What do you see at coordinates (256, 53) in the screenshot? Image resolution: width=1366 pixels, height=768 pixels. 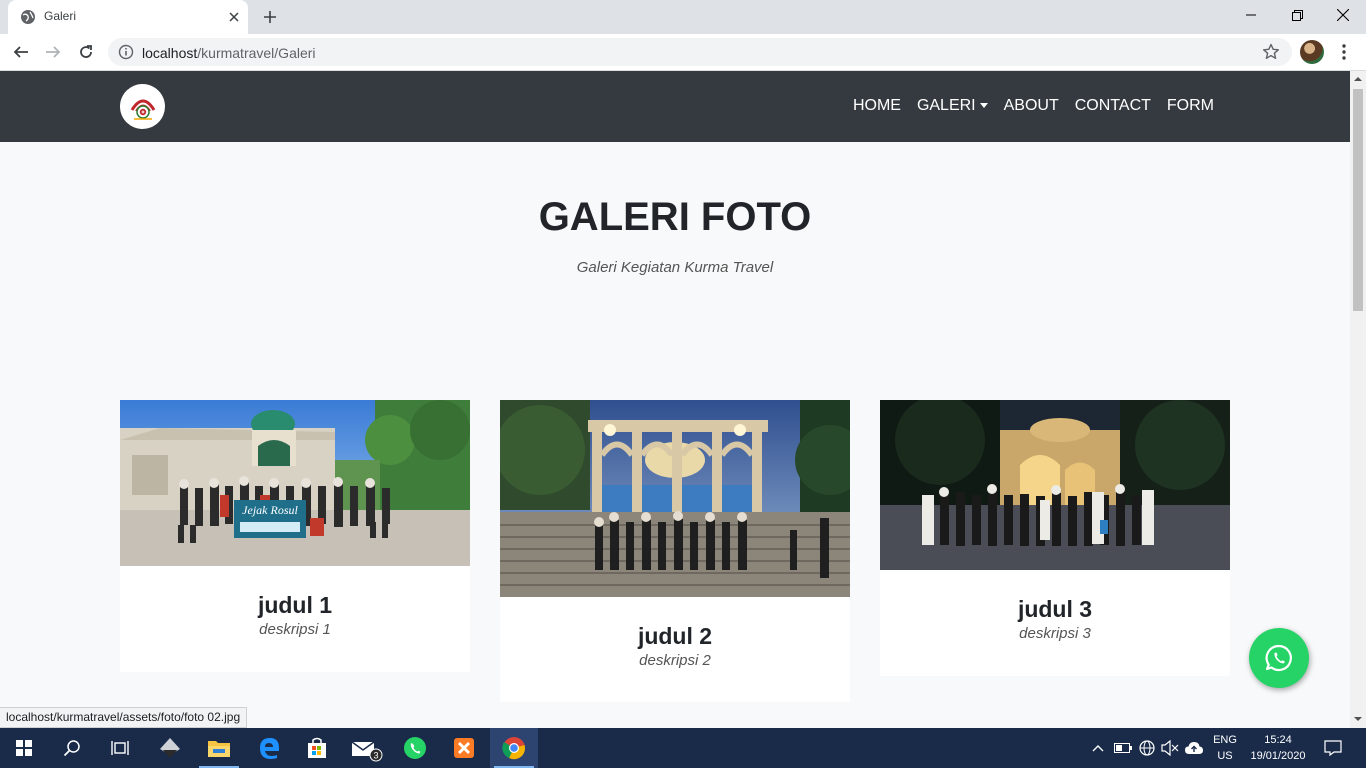 I see `url-path: /kurmatravel/Galeri` at bounding box center [256, 53].